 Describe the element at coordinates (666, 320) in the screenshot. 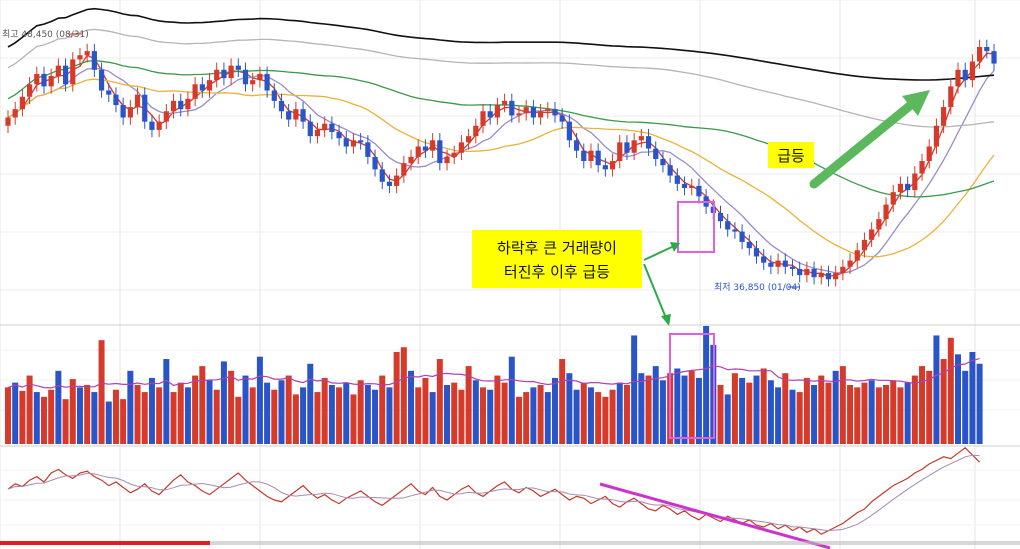

I see `note-arrow-down-head` at that location.